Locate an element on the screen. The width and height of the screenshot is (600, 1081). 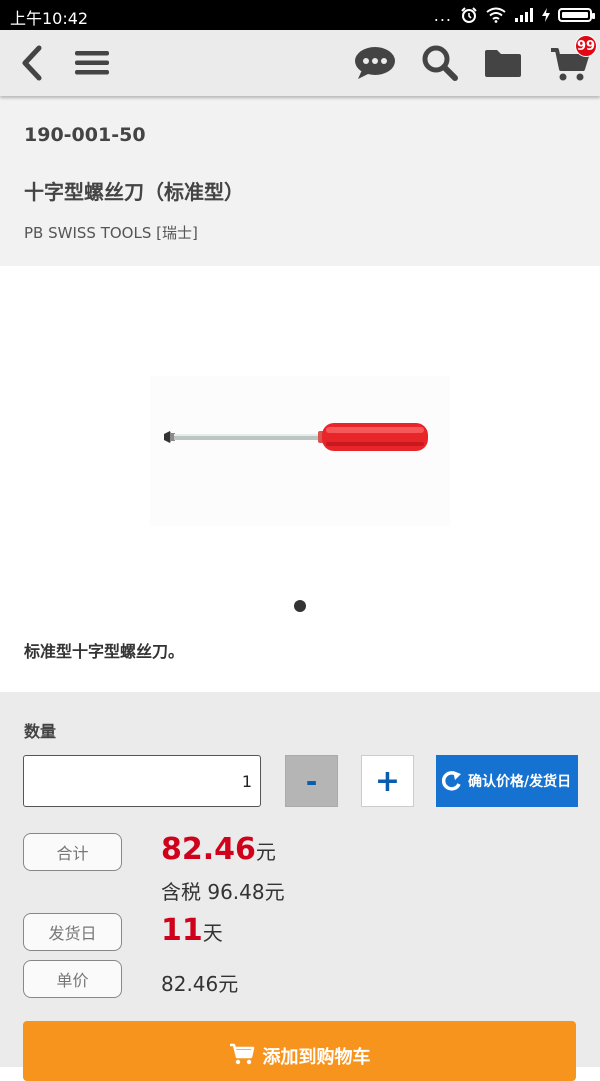
folder-button is located at coordinates (503, 63).